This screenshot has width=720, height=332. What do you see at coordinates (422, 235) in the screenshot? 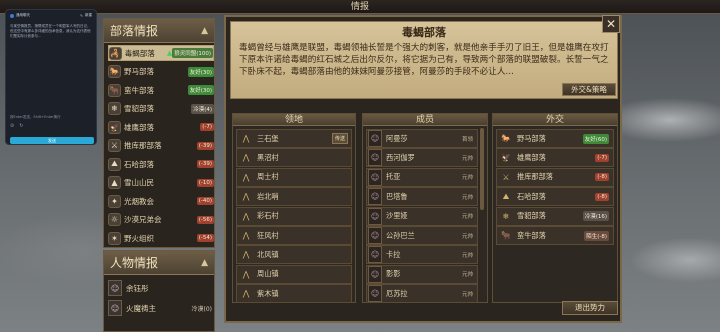
I see `member-item: ☺ 公孙巴兰 元帅` at bounding box center [422, 235].